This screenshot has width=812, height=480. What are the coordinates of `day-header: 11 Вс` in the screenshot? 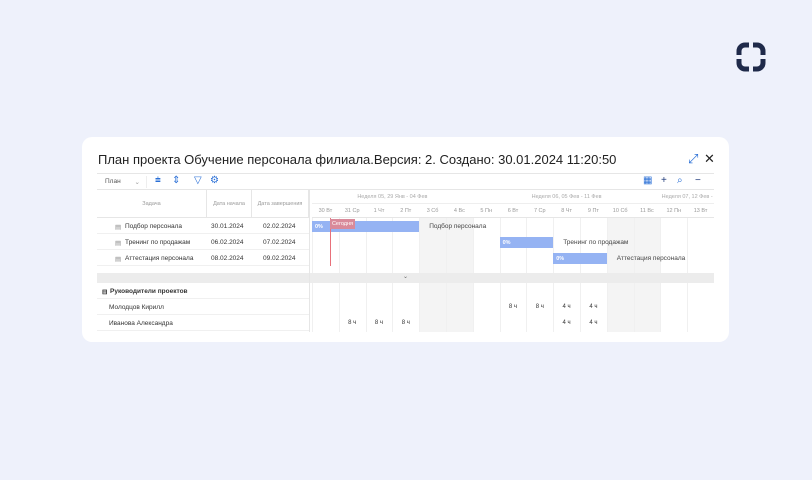 It's located at (647, 211).